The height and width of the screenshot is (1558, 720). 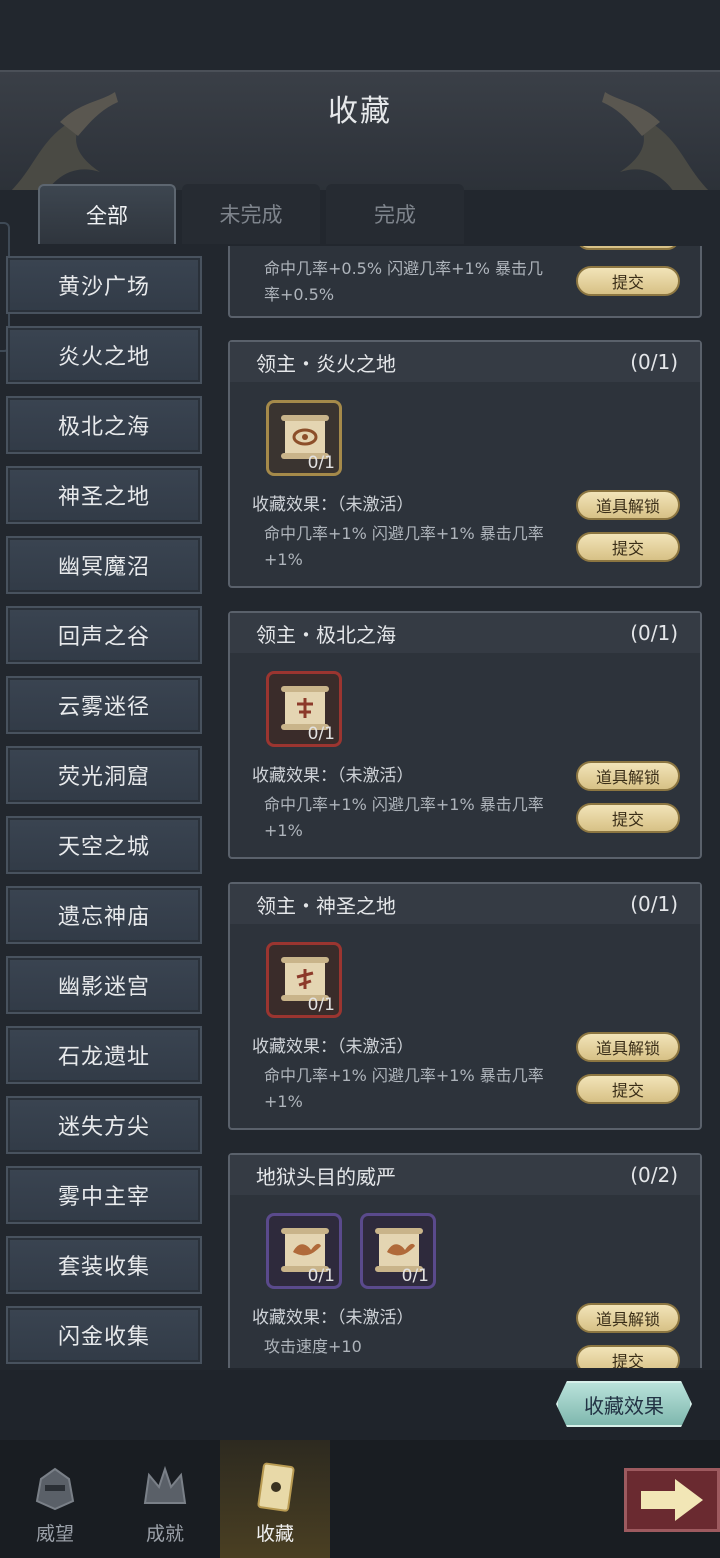 I want to click on card-header: 地狱头目的威严 (0/2), so click(x=465, y=1175).